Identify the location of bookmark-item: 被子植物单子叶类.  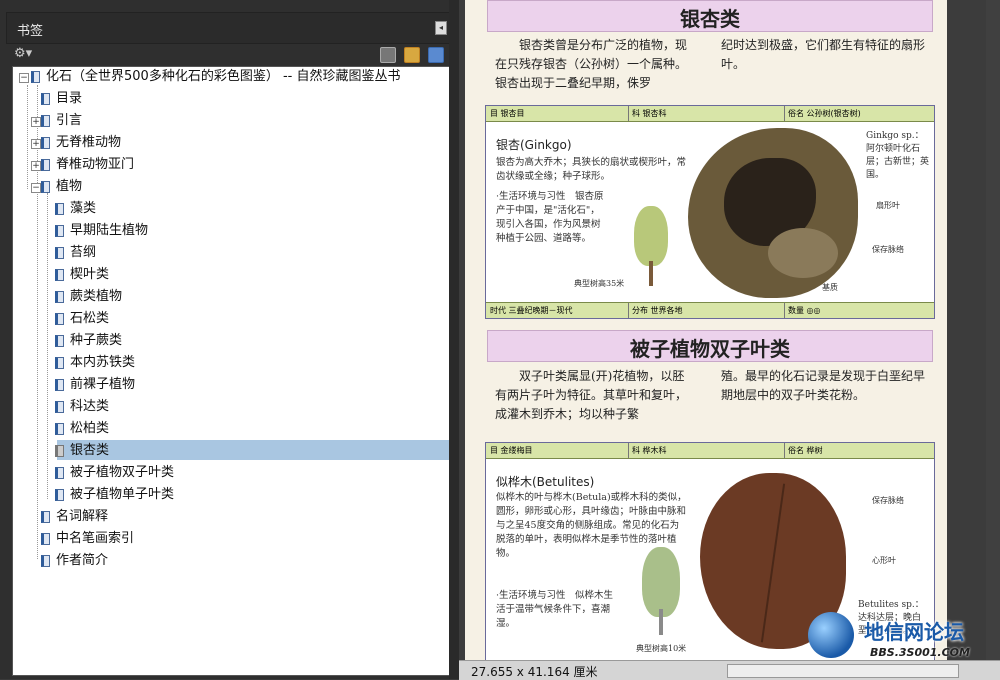
(114, 495).